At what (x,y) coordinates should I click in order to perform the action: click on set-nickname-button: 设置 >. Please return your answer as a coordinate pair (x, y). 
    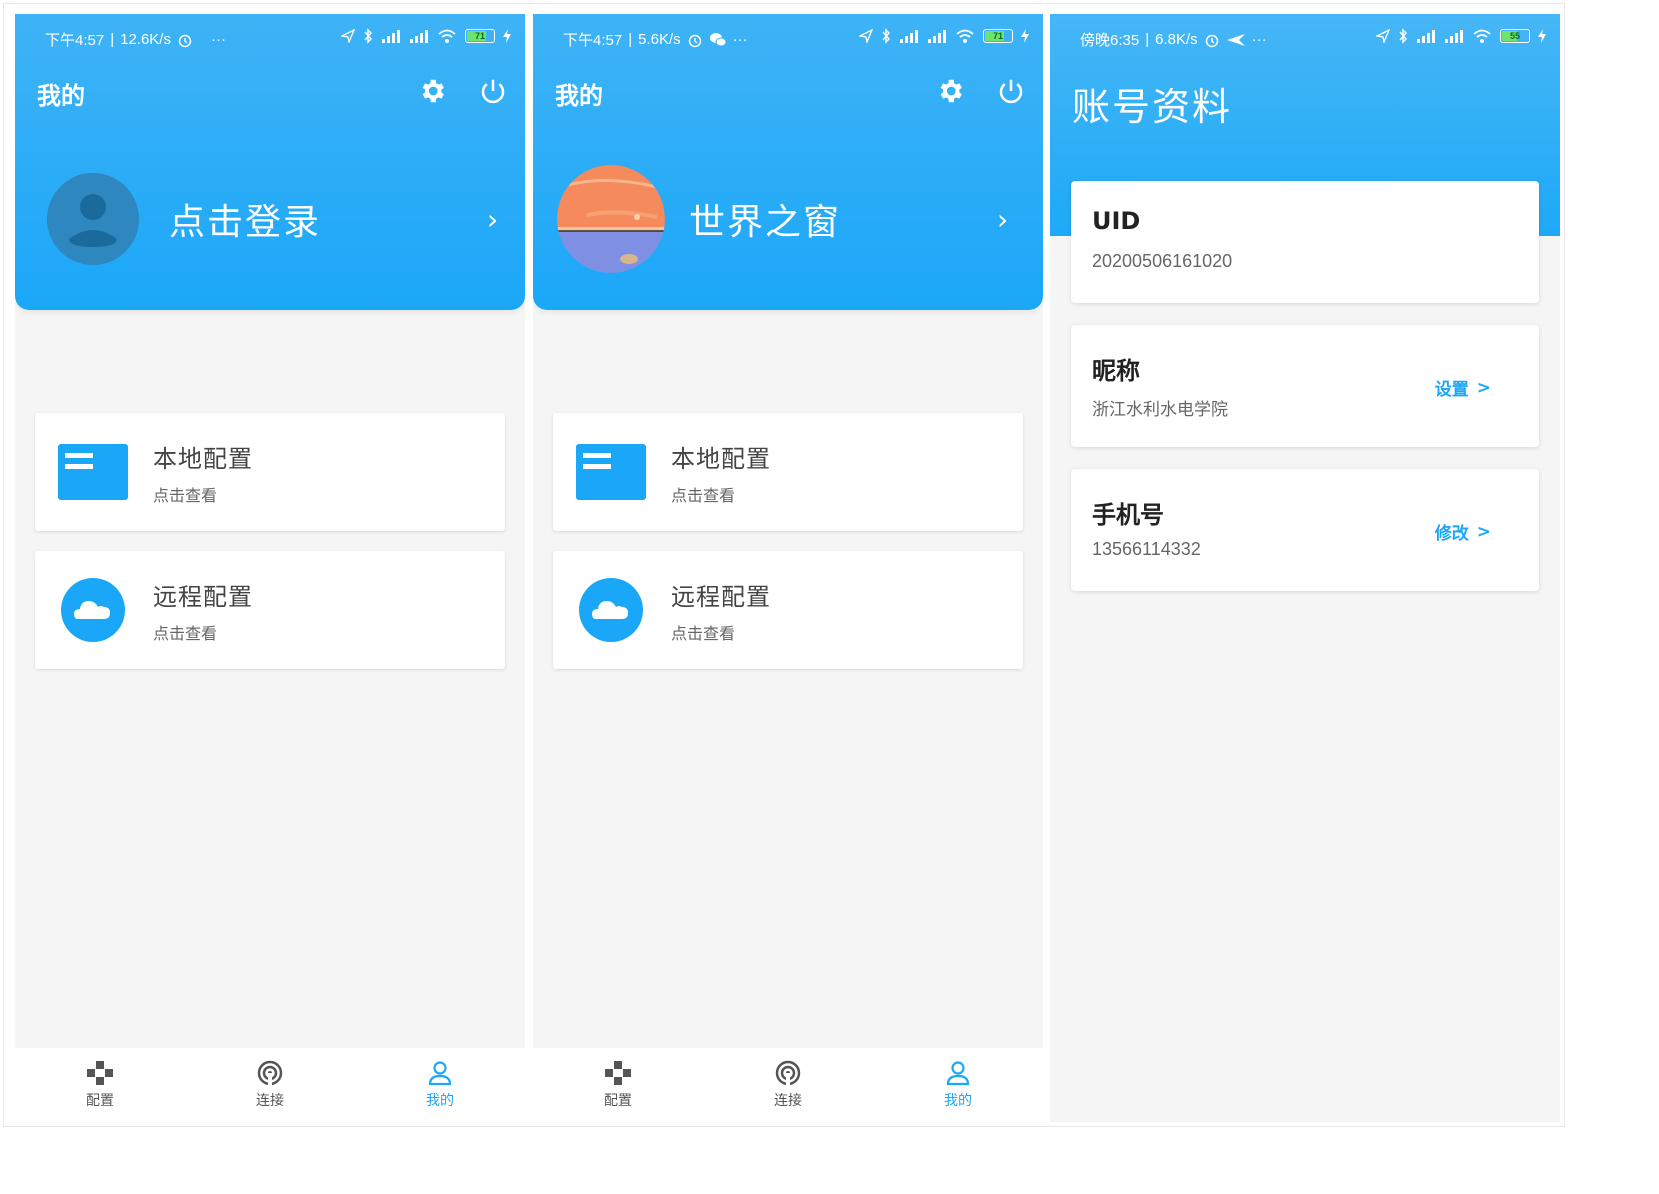
    Looking at the image, I should click on (1462, 388).